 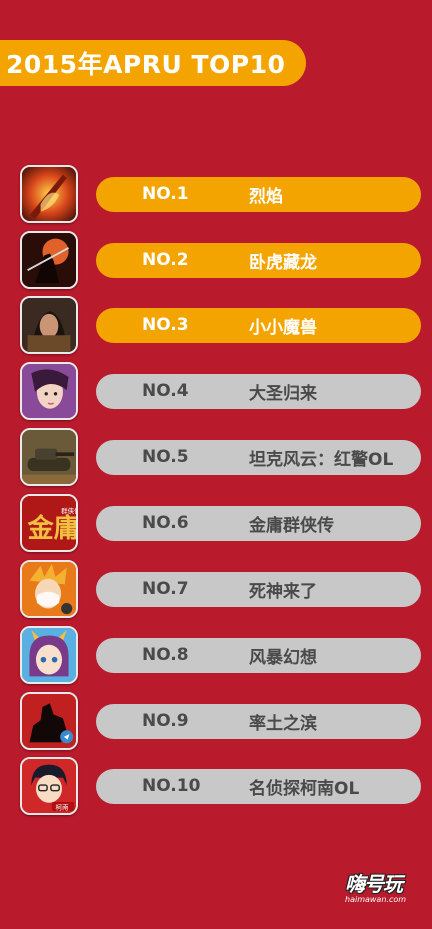 I want to click on list-item: NO.5 坦克风云：红警OL, so click(x=221, y=457).